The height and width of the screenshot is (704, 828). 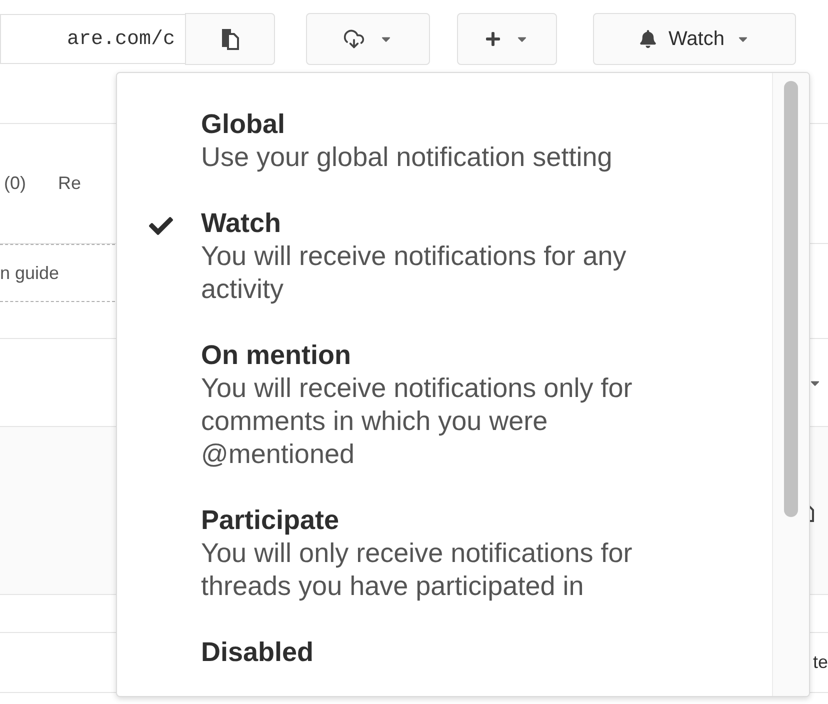 I want to click on option-title: On mention, so click(x=276, y=355).